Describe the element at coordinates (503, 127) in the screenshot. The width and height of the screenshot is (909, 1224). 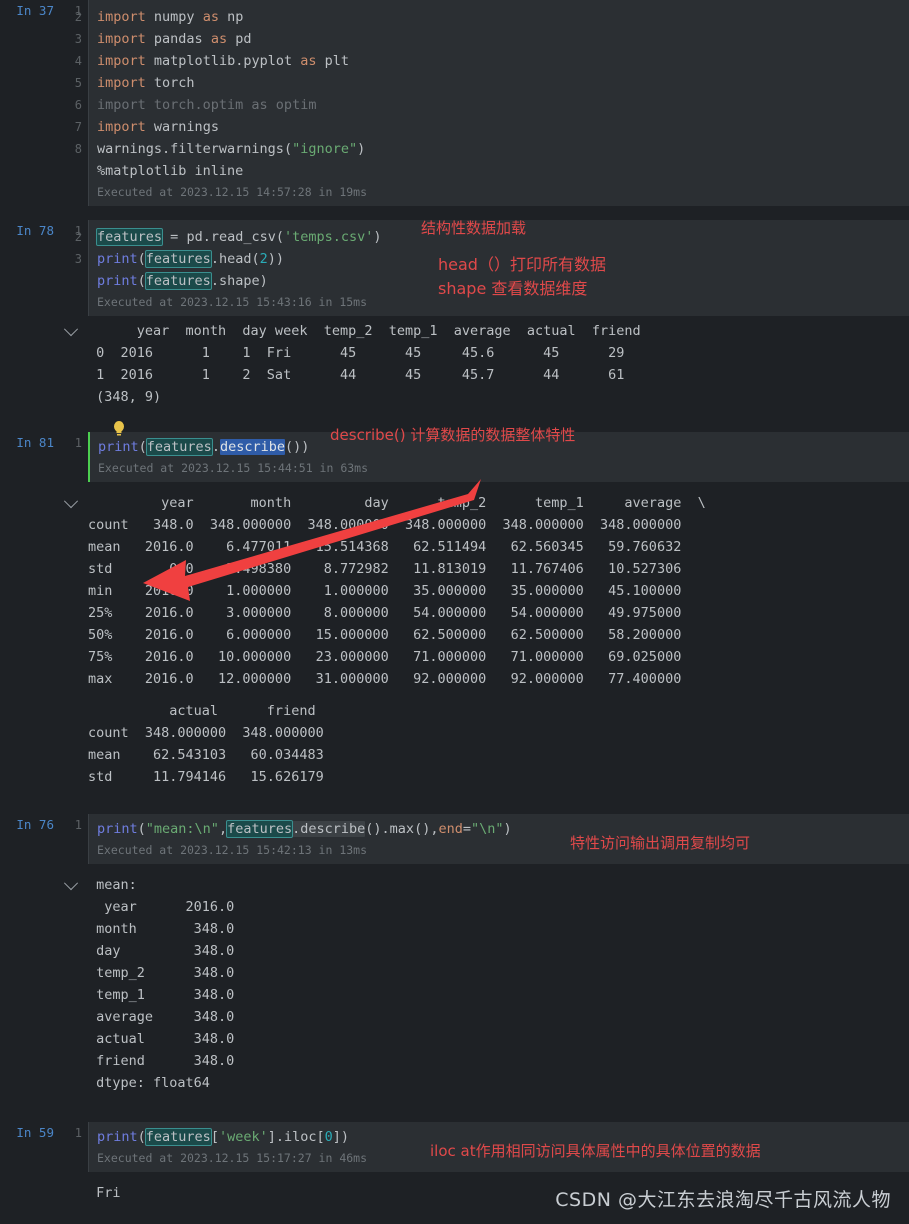
I see `code-line-6: import warnings` at that location.